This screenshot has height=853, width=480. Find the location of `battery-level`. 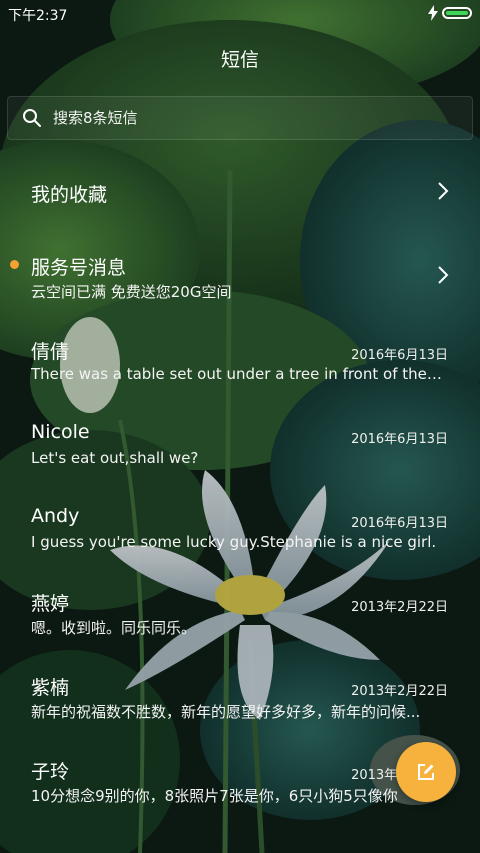

battery-level is located at coordinates (457, 13).